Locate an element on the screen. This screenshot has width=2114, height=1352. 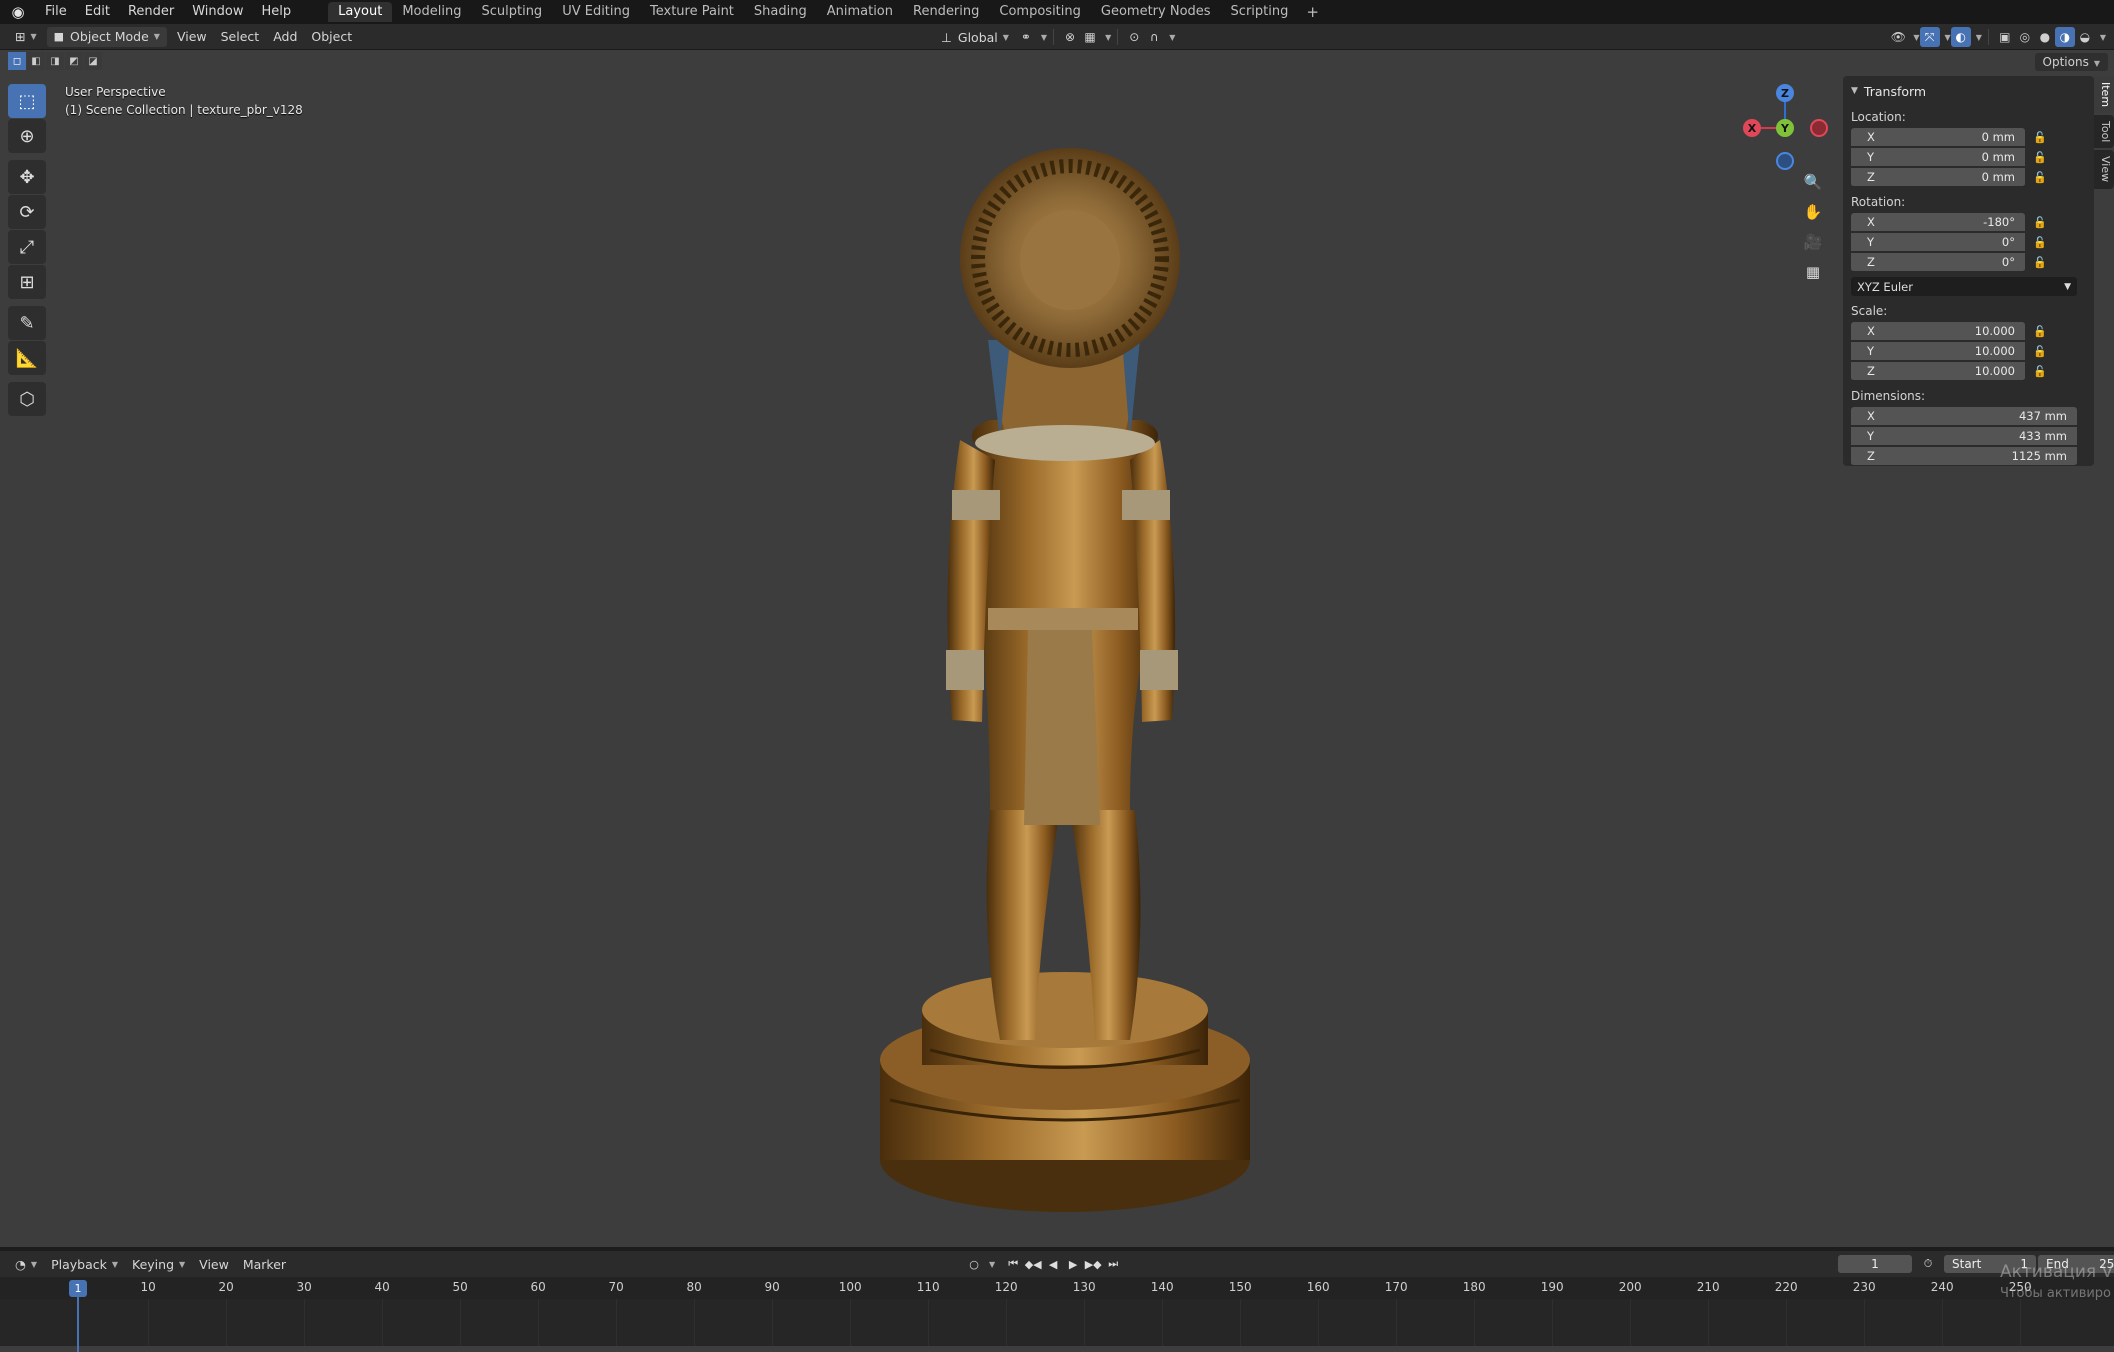
playhead-frame-indicator: 1 is located at coordinates (78, 1288).